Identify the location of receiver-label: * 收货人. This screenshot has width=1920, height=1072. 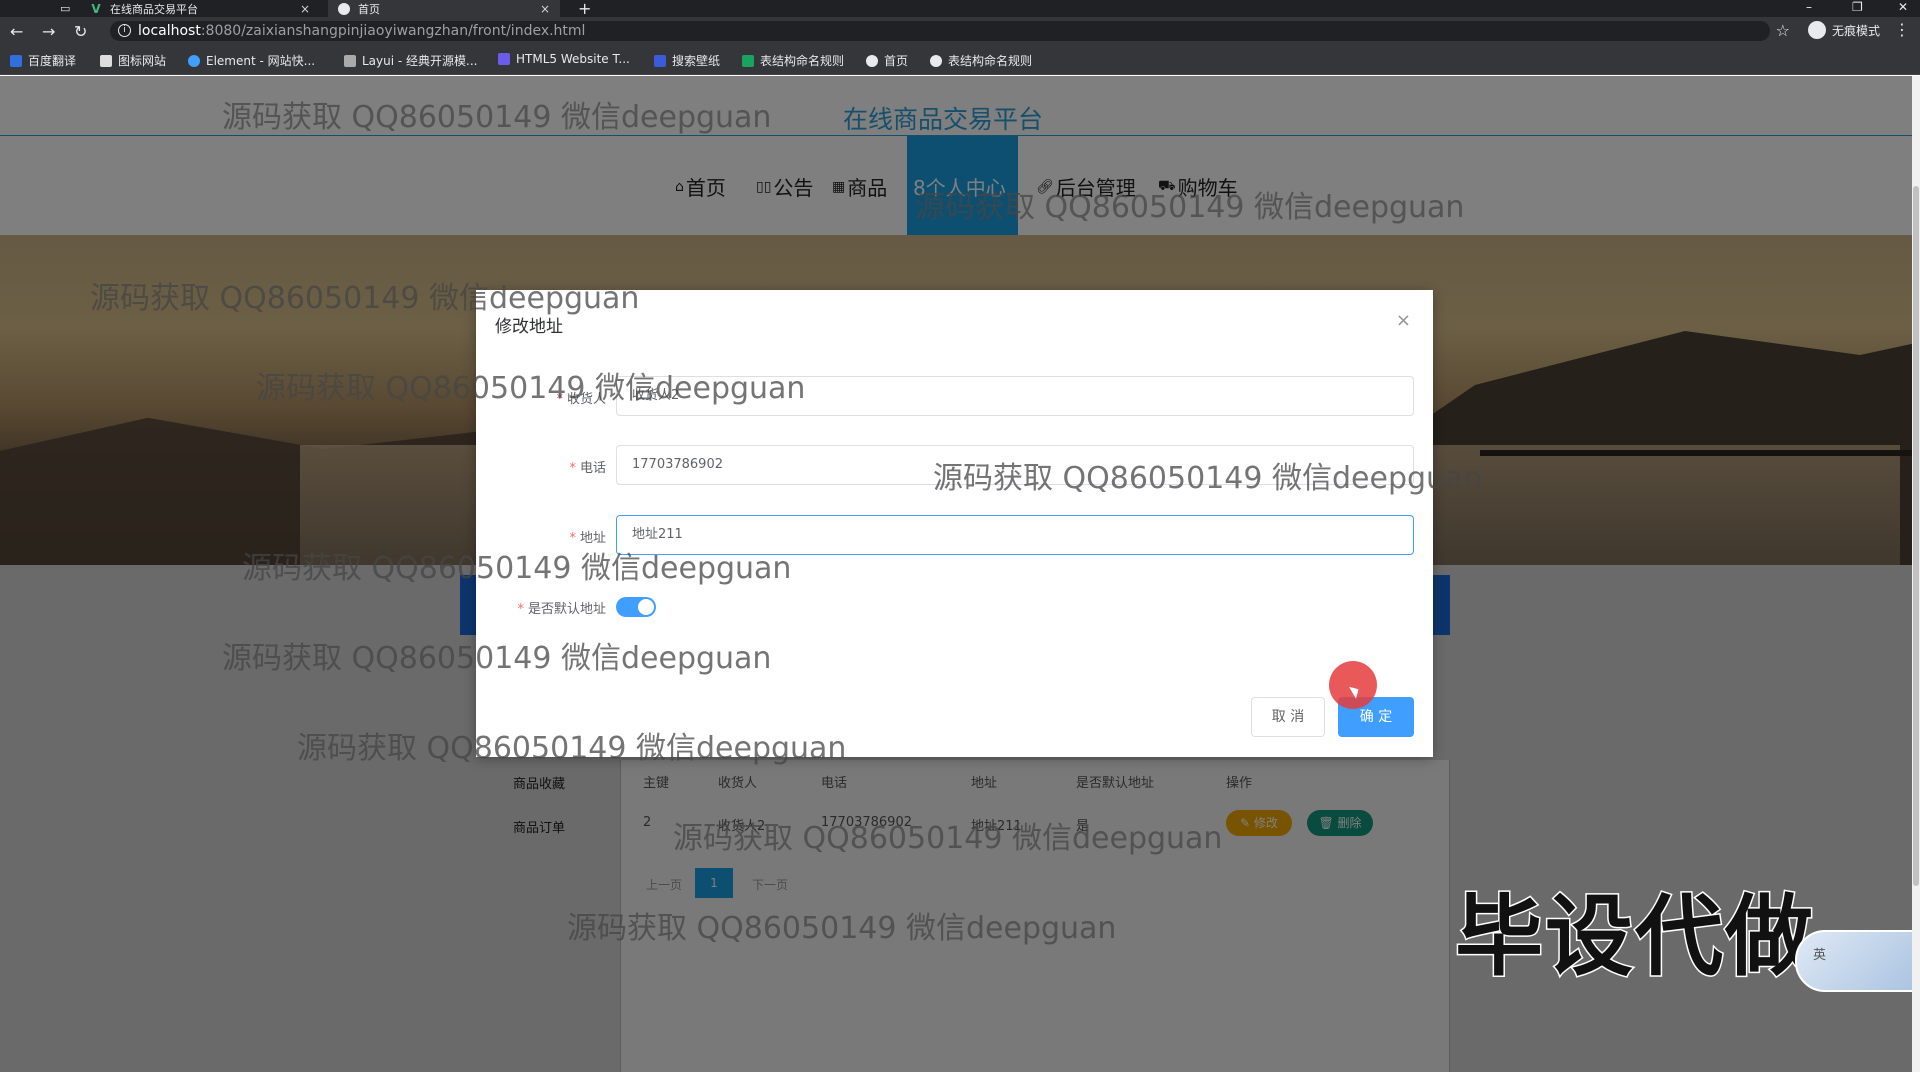
(581, 399).